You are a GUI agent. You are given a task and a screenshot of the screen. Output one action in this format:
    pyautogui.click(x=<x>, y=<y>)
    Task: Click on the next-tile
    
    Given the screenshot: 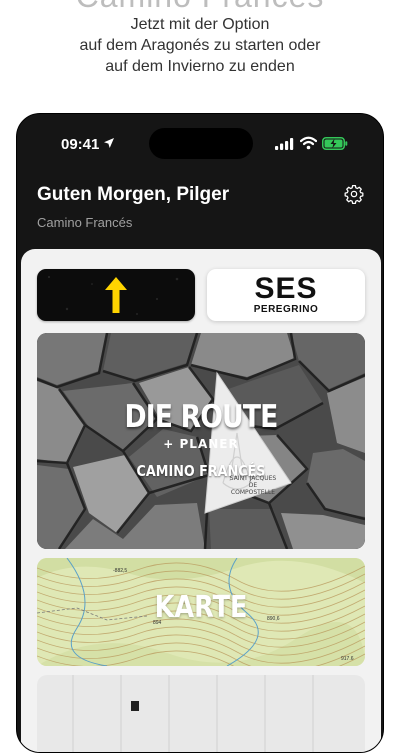 What is the action you would take?
    pyautogui.click(x=201, y=713)
    